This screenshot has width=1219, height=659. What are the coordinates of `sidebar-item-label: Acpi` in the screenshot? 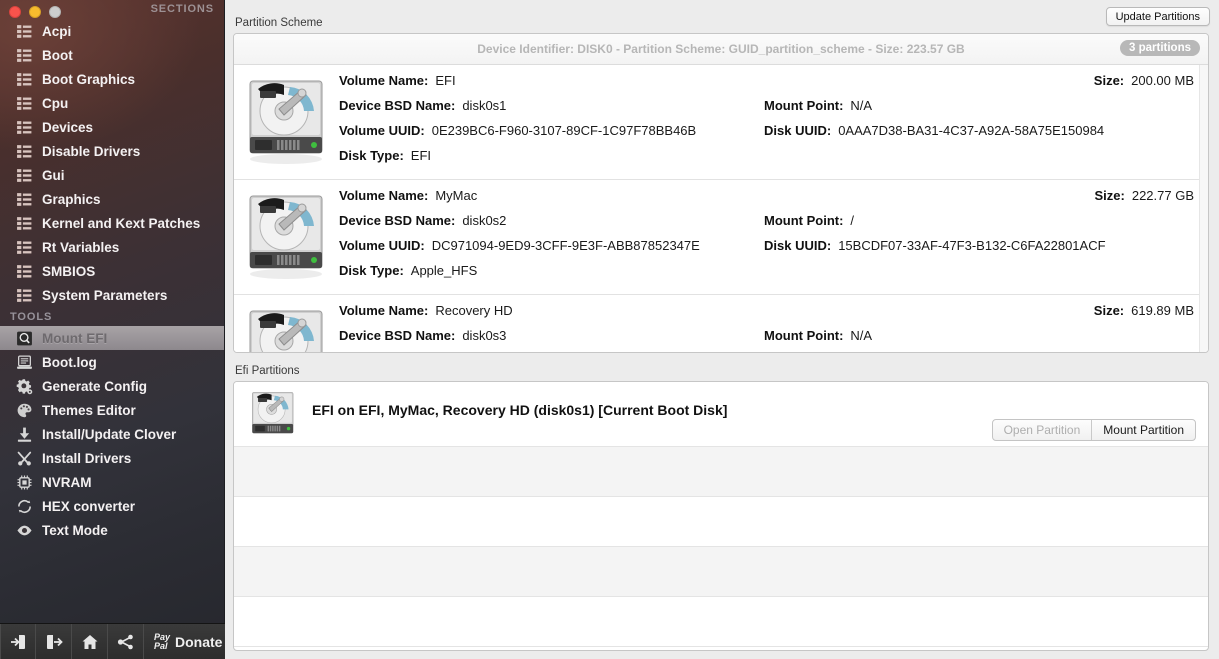 It's located at (57, 31).